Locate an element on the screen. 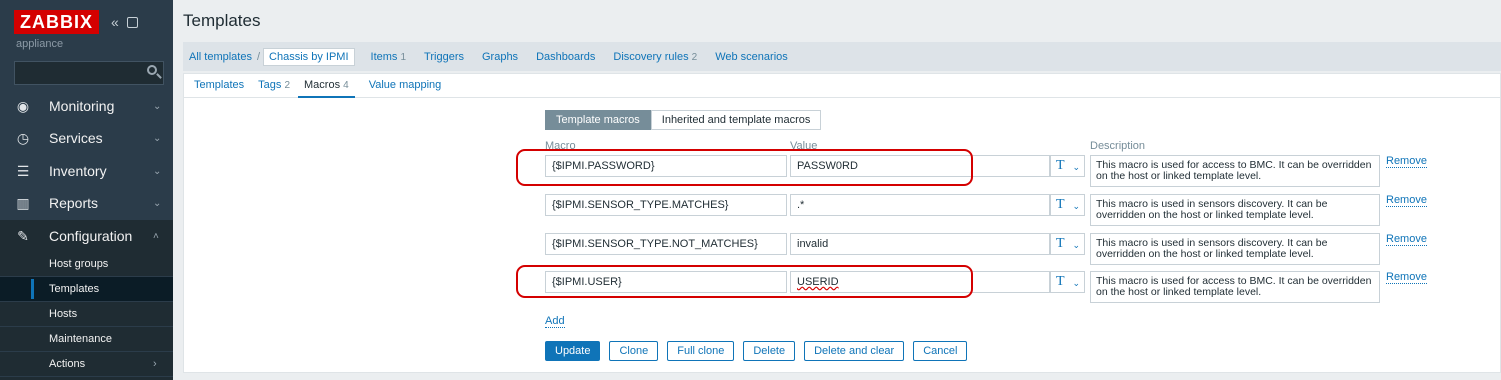  nav-label: Configuration is located at coordinates (91, 236).